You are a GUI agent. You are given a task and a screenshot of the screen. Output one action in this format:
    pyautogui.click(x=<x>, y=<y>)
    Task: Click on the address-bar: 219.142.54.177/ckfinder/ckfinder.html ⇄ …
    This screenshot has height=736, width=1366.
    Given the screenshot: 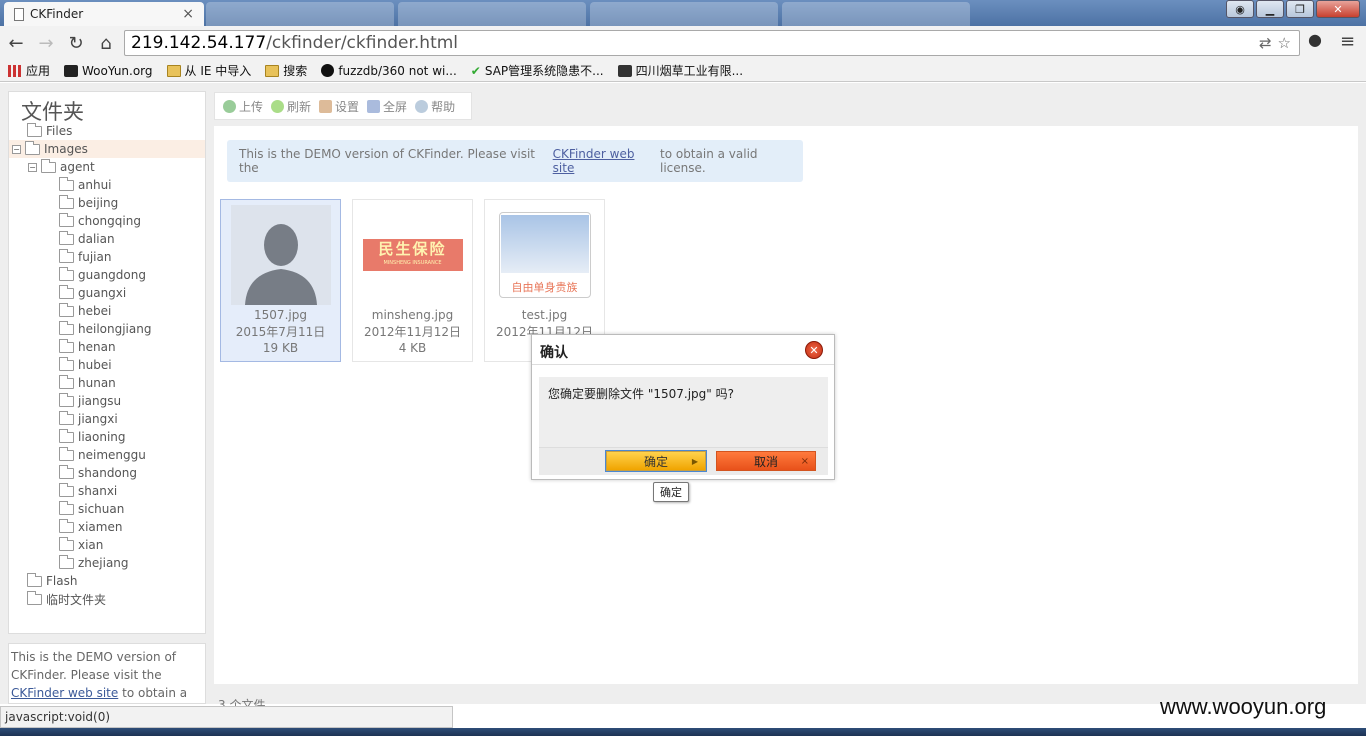 What is the action you would take?
    pyautogui.click(x=712, y=43)
    